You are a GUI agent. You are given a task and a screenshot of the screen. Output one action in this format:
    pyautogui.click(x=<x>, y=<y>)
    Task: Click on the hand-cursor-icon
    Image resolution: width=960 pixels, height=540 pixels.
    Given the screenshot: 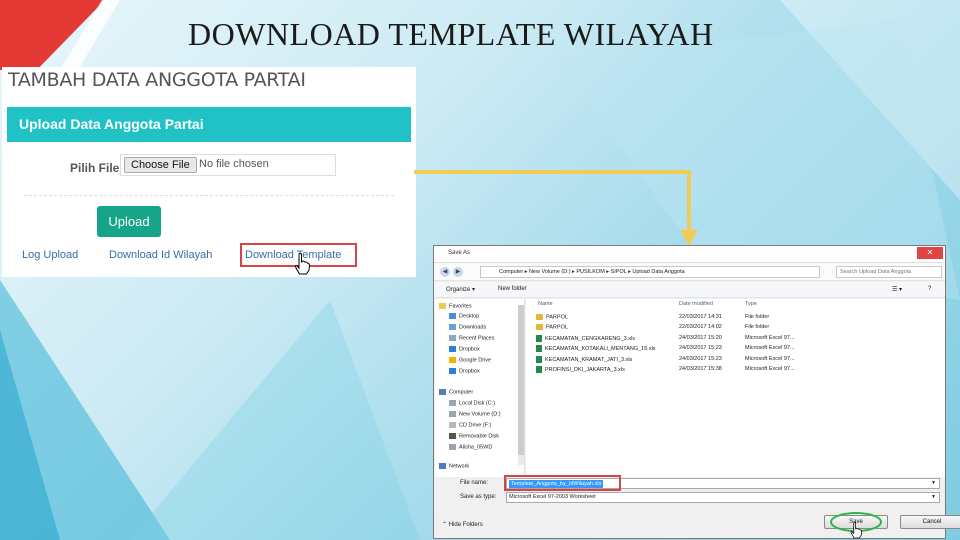 What is the action you would take?
    pyautogui.click(x=856, y=530)
    